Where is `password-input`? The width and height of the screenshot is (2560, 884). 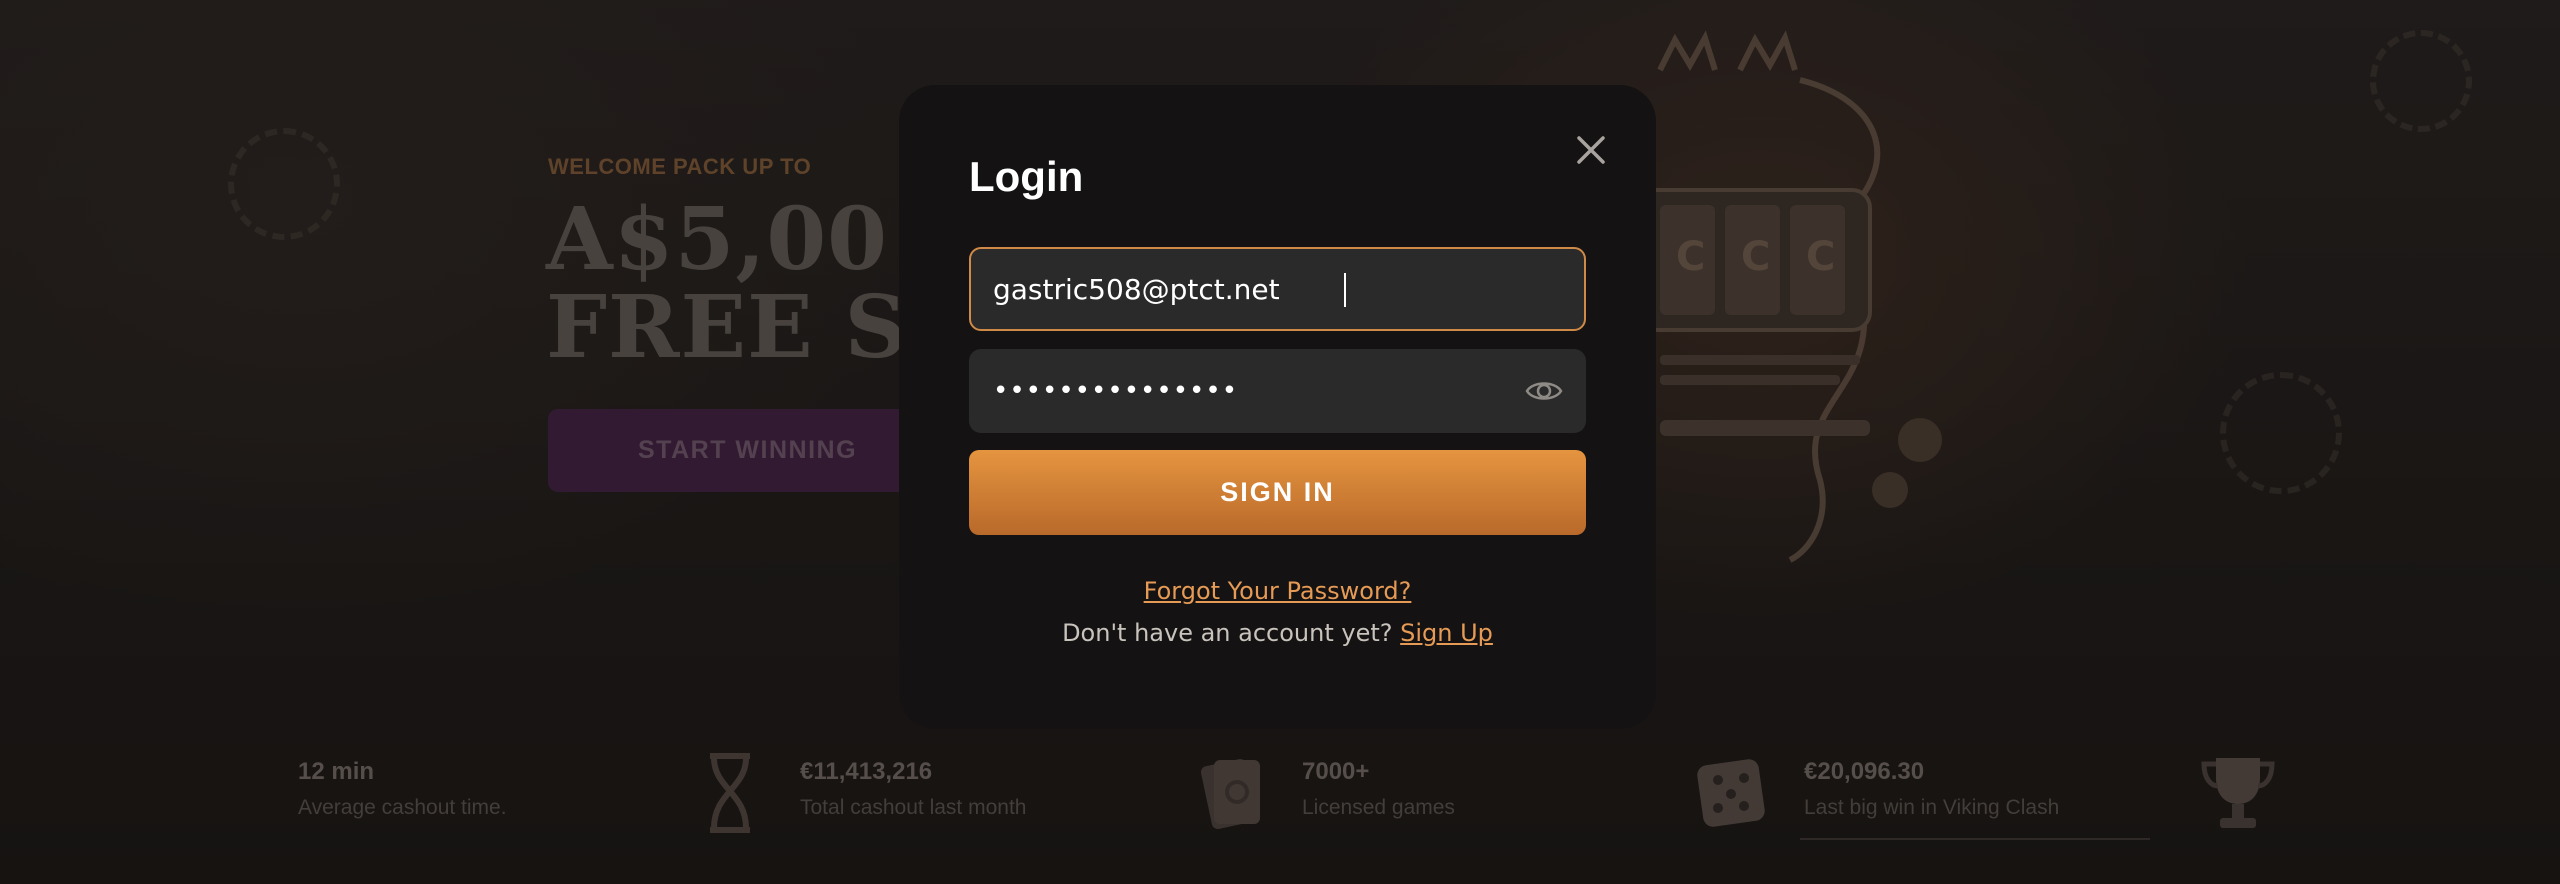
password-input is located at coordinates (1263, 391).